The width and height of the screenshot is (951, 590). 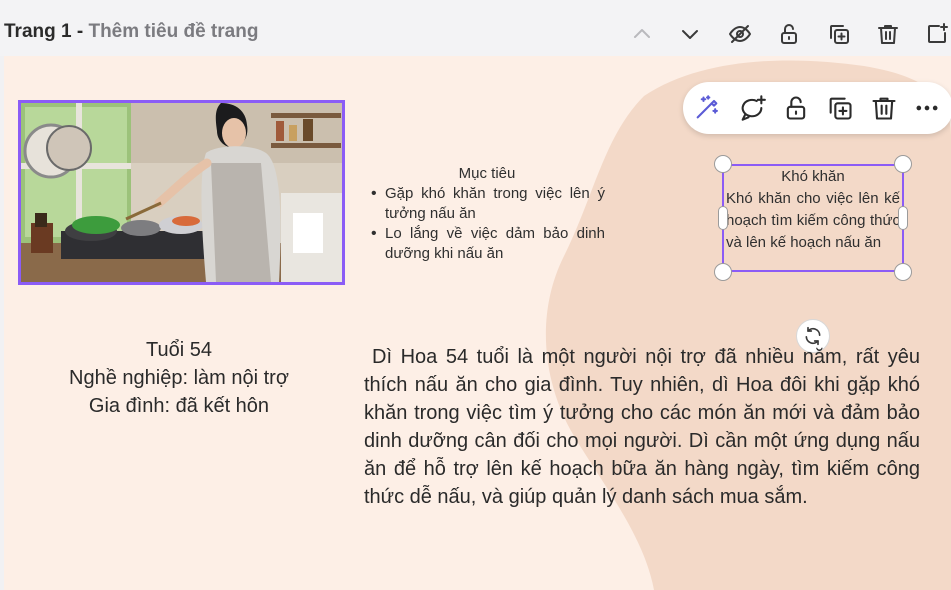 I want to click on eye-off-icon, so click(x=740, y=34).